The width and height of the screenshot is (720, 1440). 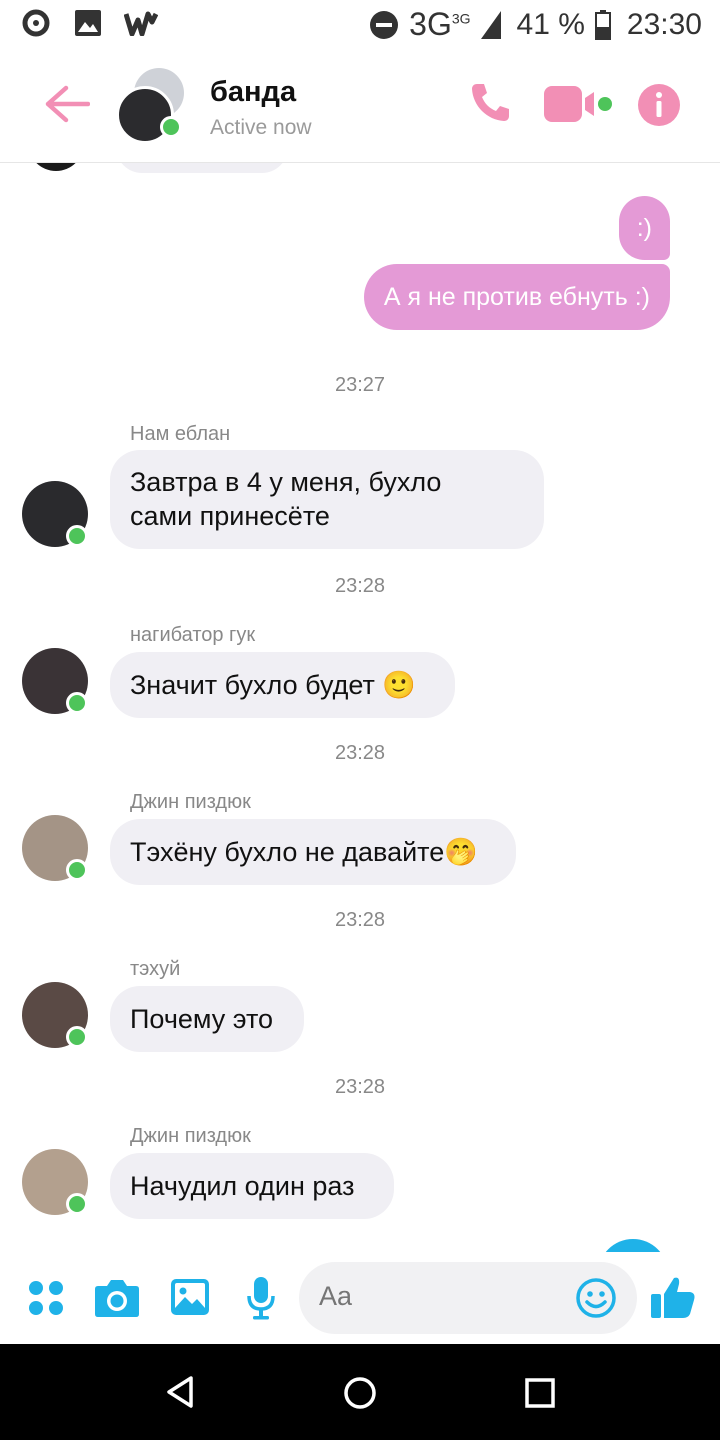 I want to click on conversation-header: банда Active now, so click(x=360, y=106).